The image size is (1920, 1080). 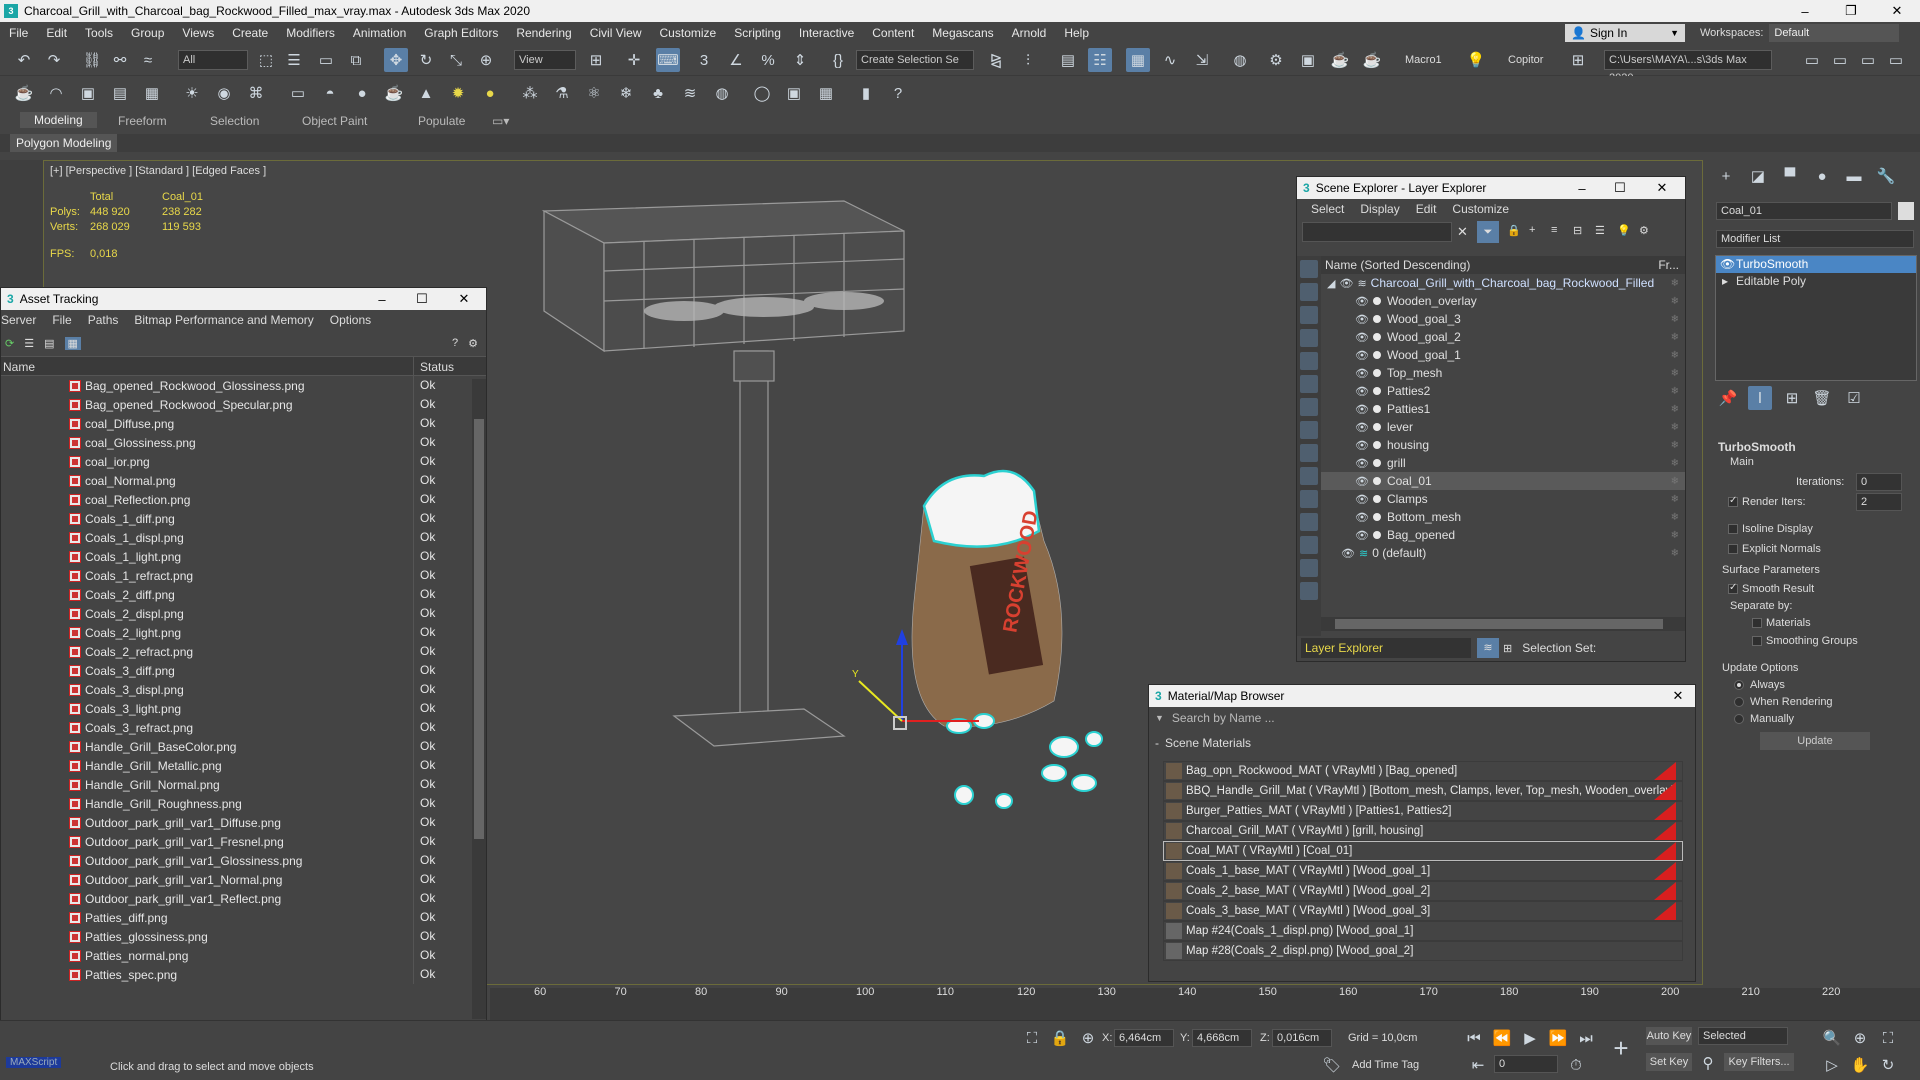 What do you see at coordinates (1834, 33) in the screenshot?
I see `workspaces-dropdown: Default` at bounding box center [1834, 33].